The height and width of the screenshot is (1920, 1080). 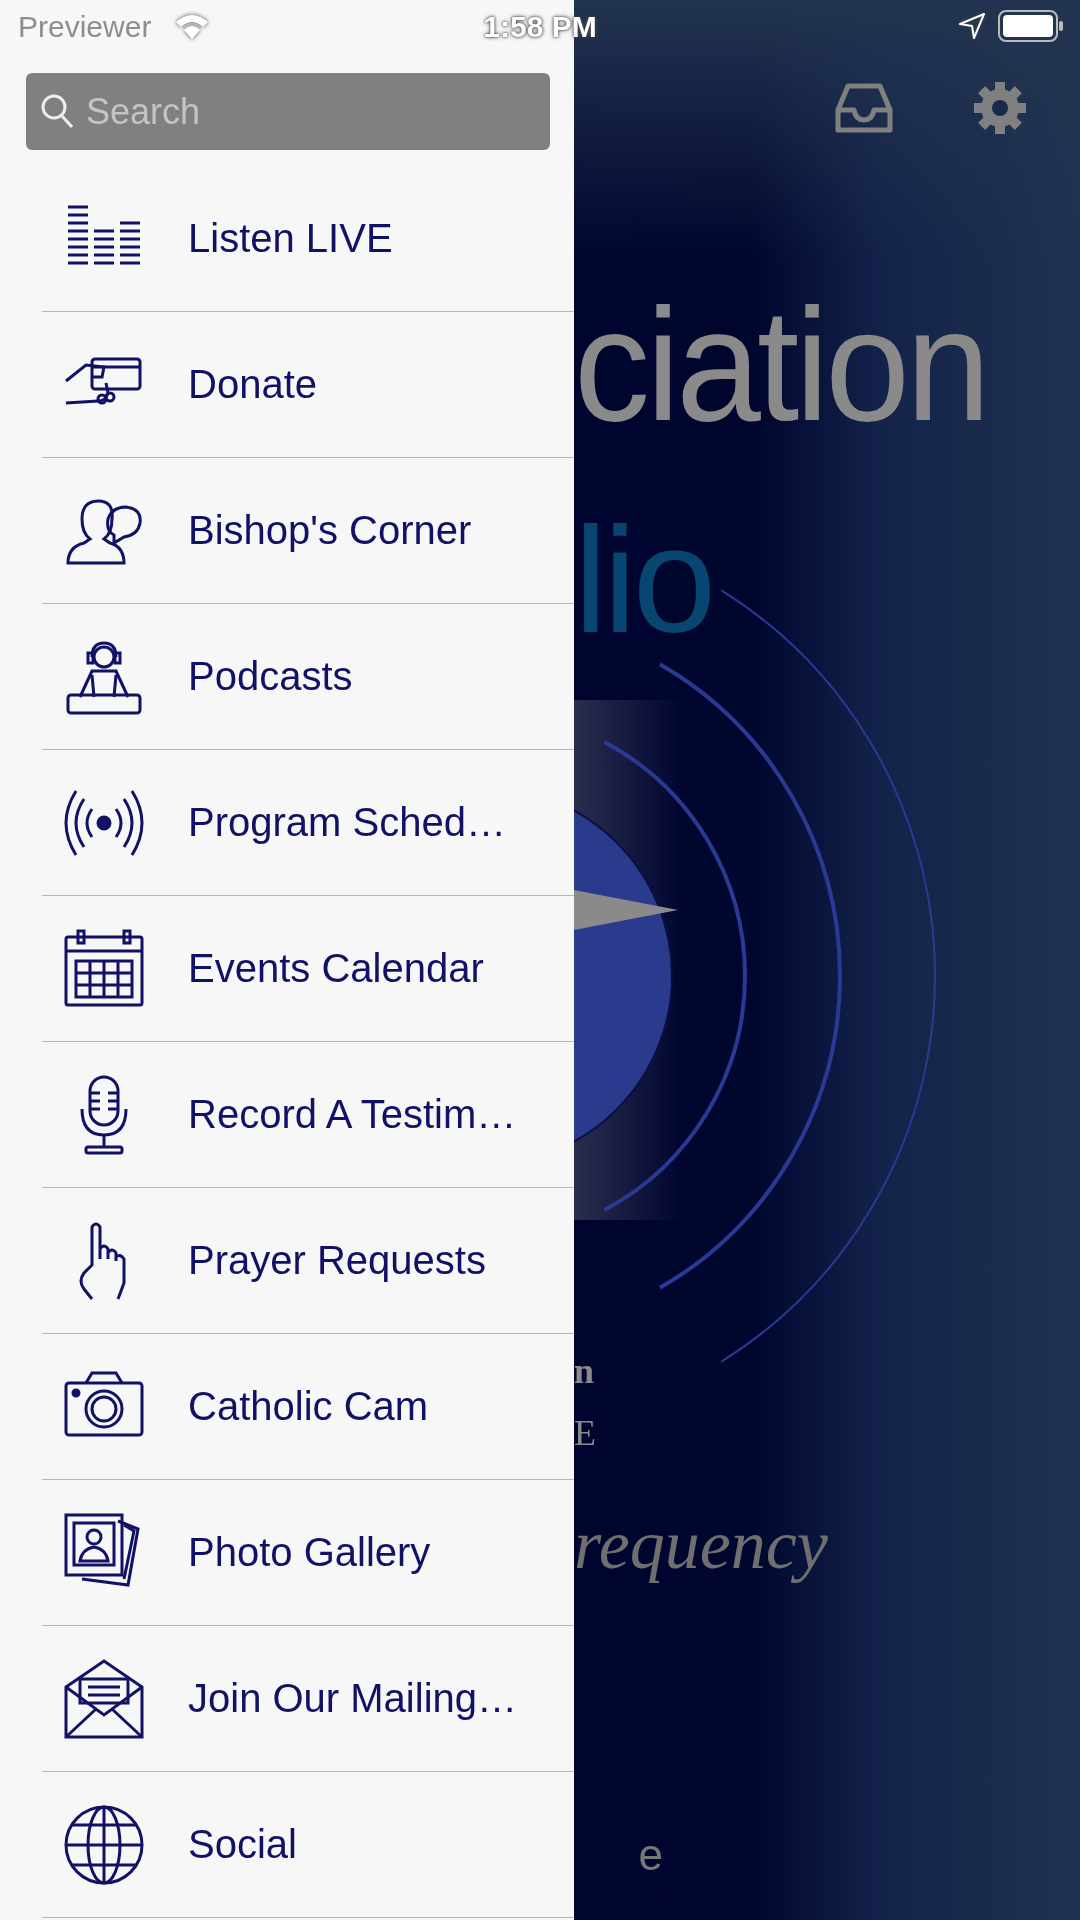 What do you see at coordinates (584, 1371) in the screenshot?
I see `logo-text: n` at bounding box center [584, 1371].